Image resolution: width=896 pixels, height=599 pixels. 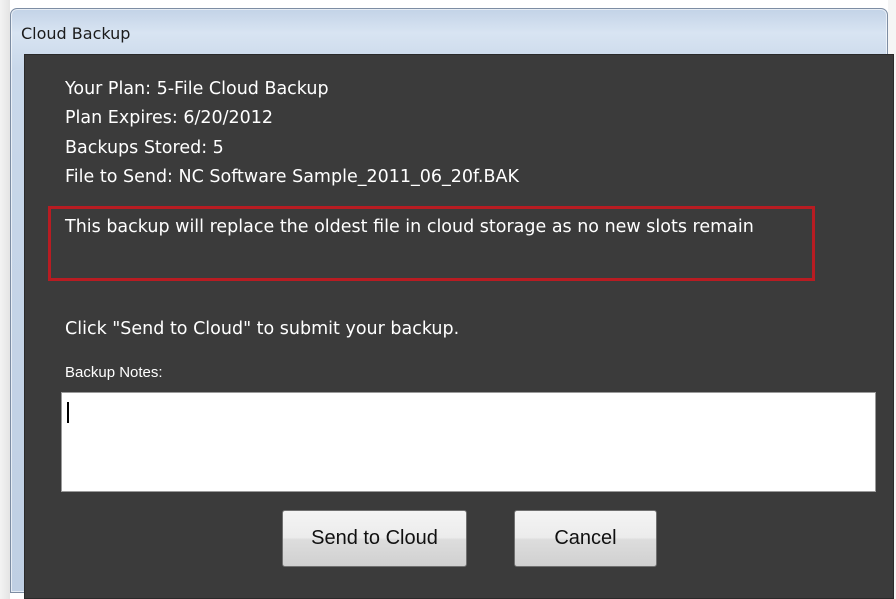 I want to click on cancel-button: Cancel, so click(x=585, y=538).